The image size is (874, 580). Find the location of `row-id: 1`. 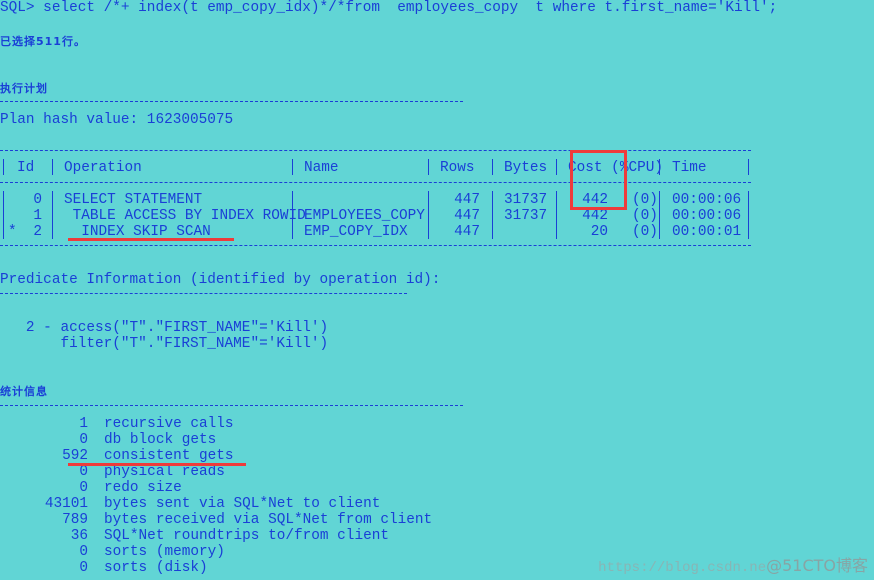

row-id: 1 is located at coordinates (37, 216).